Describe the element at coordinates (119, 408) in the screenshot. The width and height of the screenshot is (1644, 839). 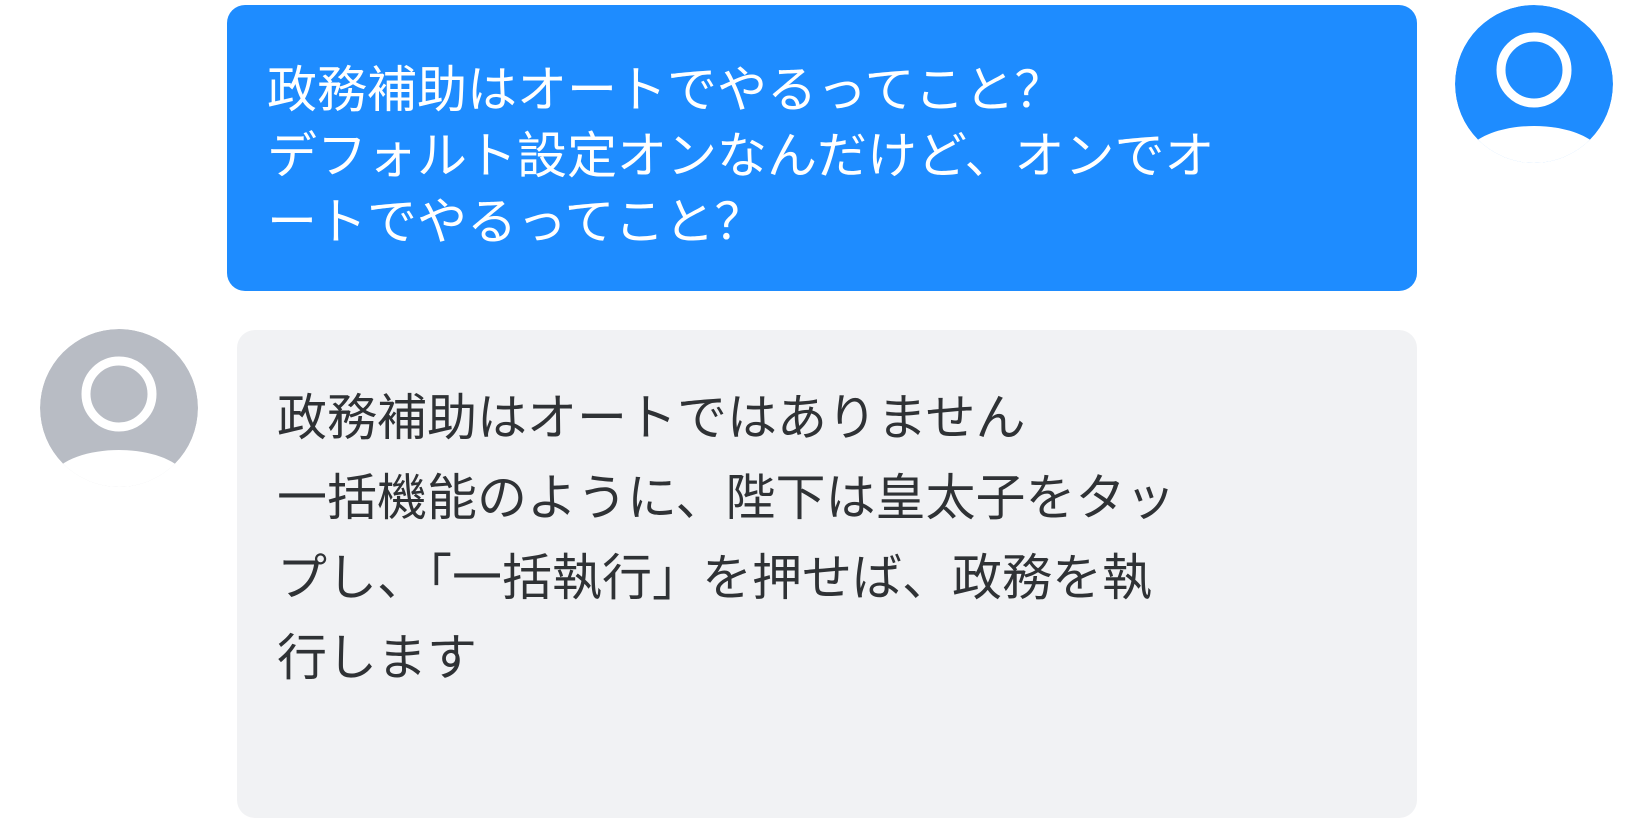
I see `assistant-avatar-icon` at that location.